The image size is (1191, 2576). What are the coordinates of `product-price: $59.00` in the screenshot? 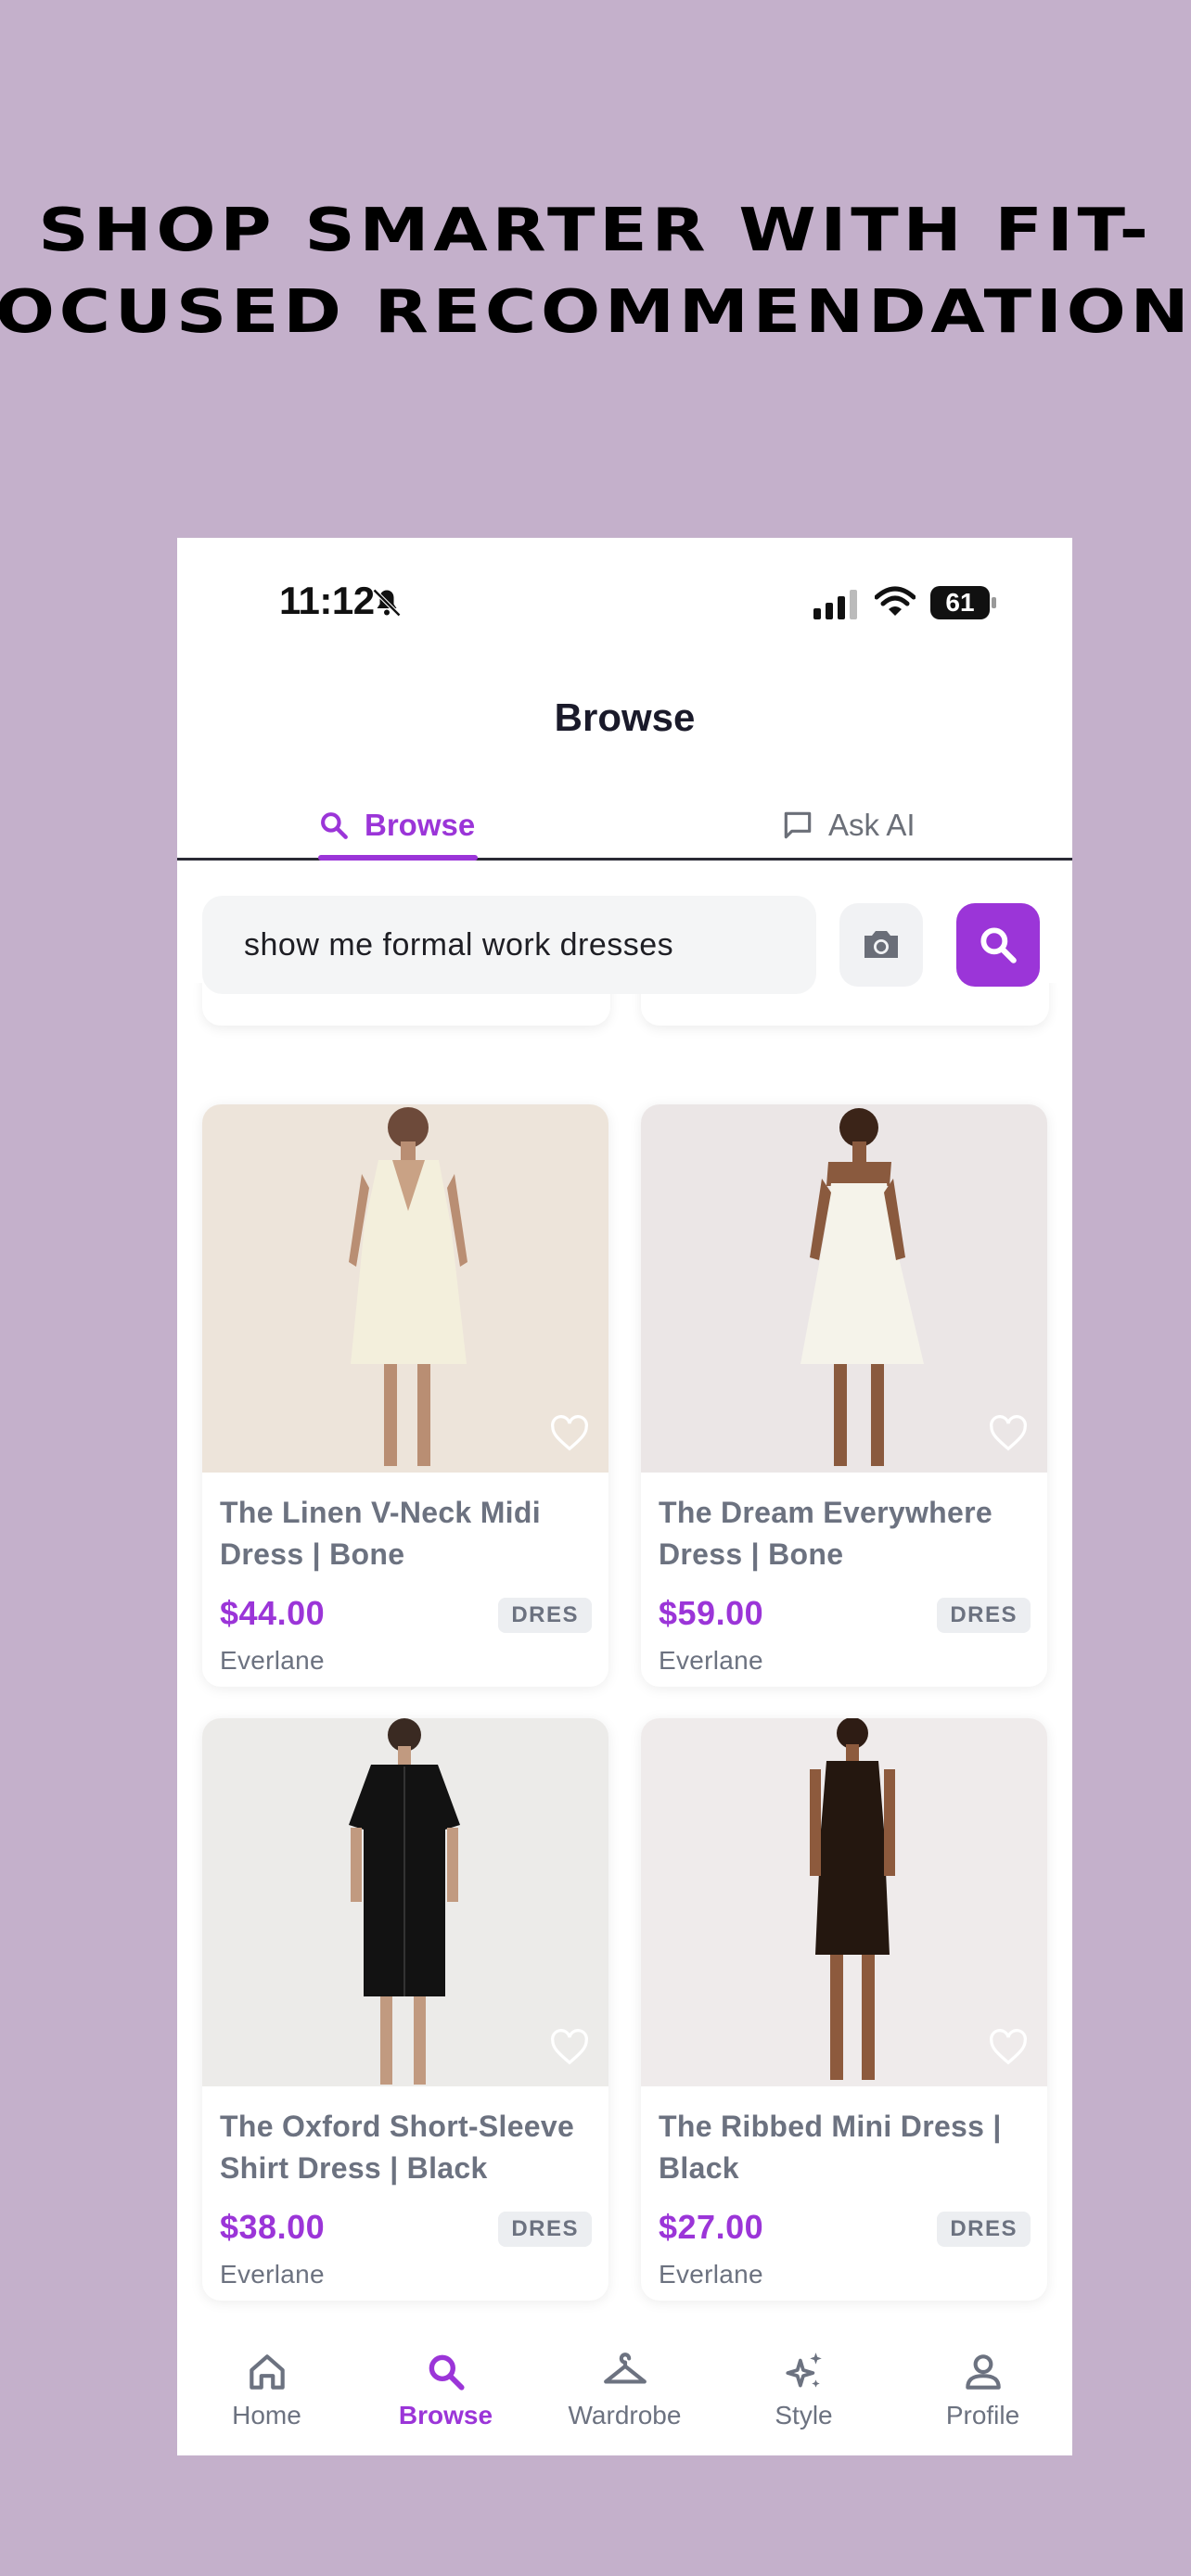 It's located at (712, 1613).